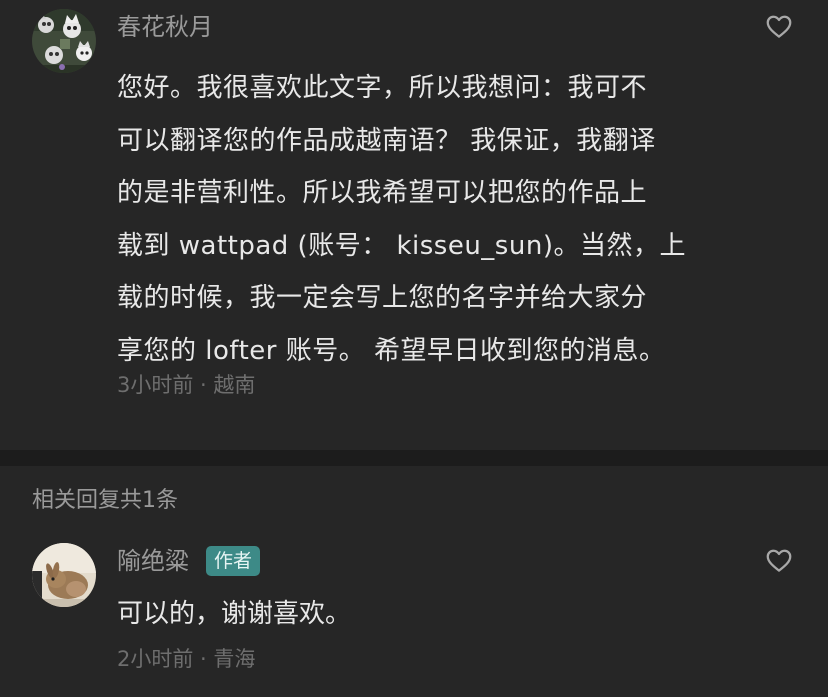 The width and height of the screenshot is (828, 697). What do you see at coordinates (233, 561) in the screenshot?
I see `author-badge: 作者` at bounding box center [233, 561].